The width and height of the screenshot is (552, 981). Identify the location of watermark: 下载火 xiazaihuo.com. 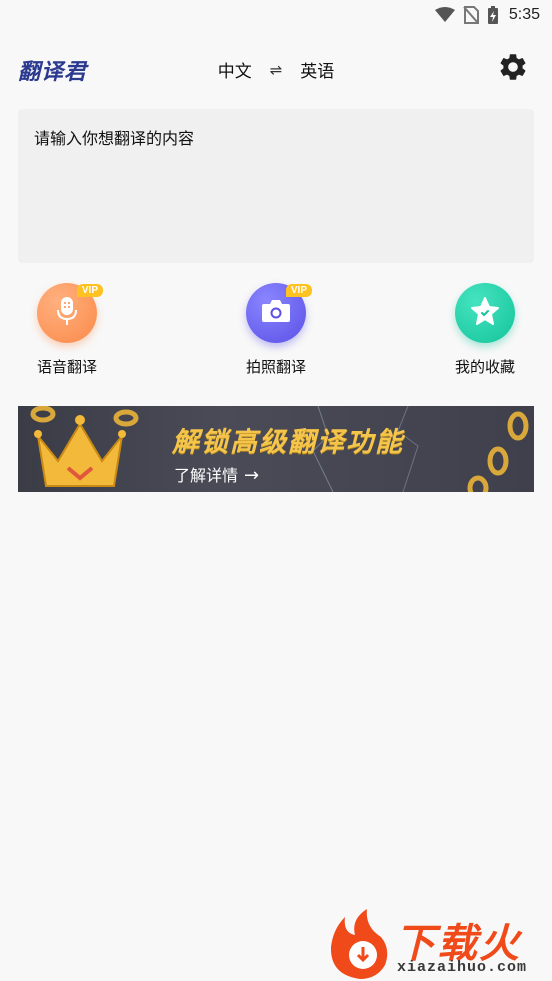
(438, 944).